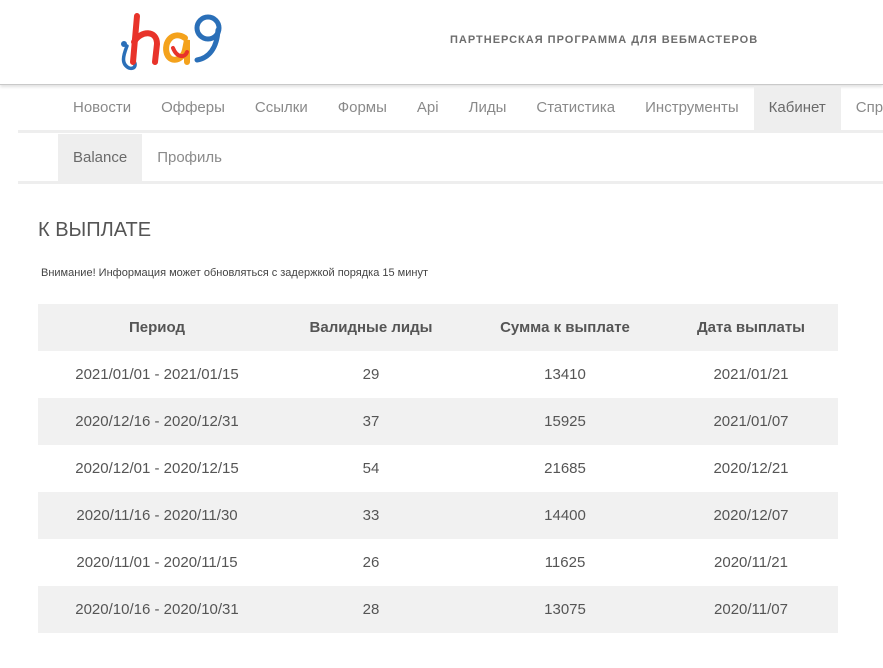  Describe the element at coordinates (565, 609) in the screenshot. I see `cell-payout-amount: 13075` at that location.